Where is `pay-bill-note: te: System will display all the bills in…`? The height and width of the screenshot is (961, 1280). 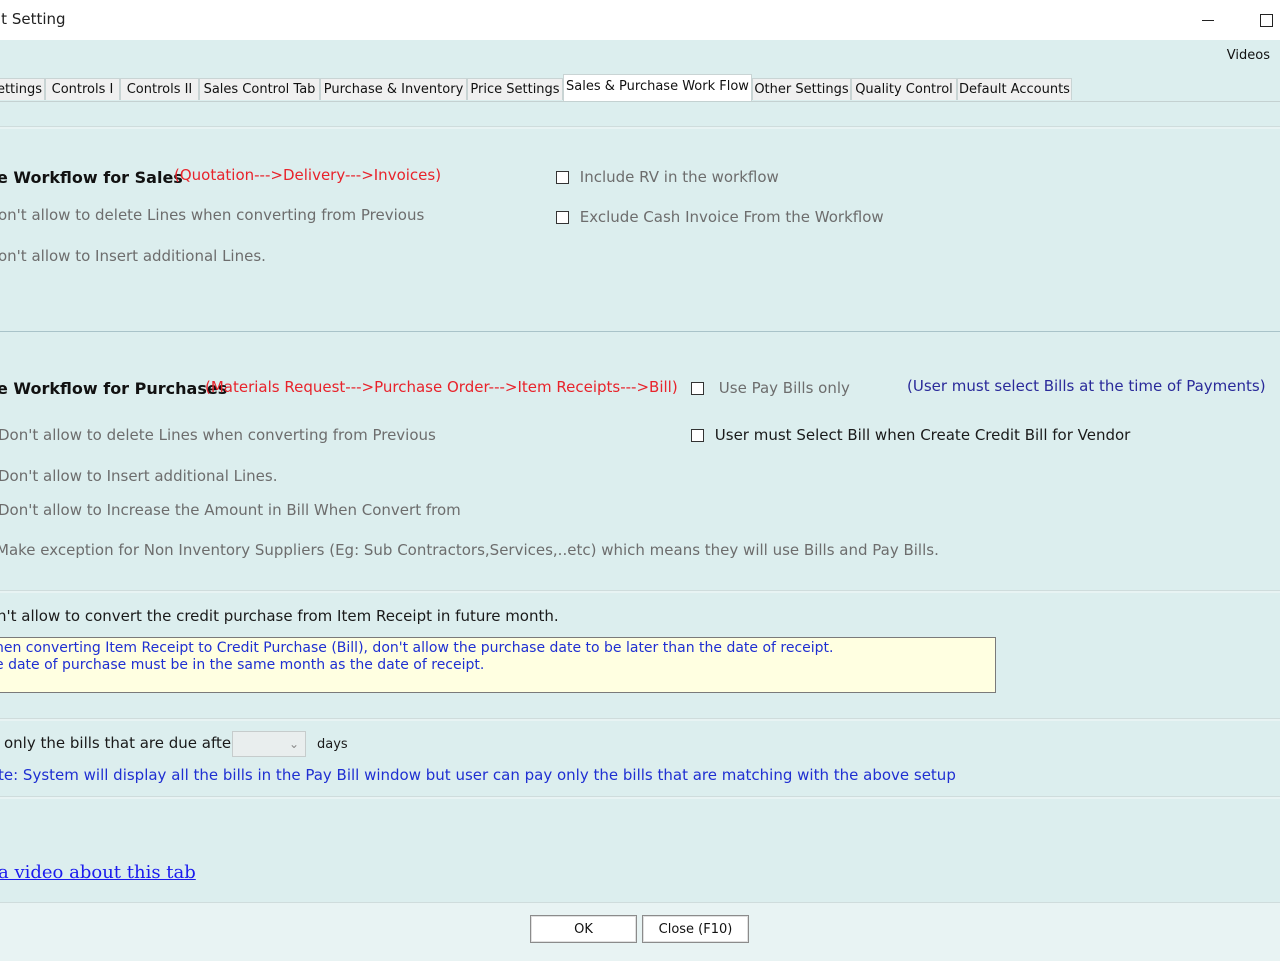
pay-bill-note: te: System will display all the bills in… is located at coordinates (478, 775).